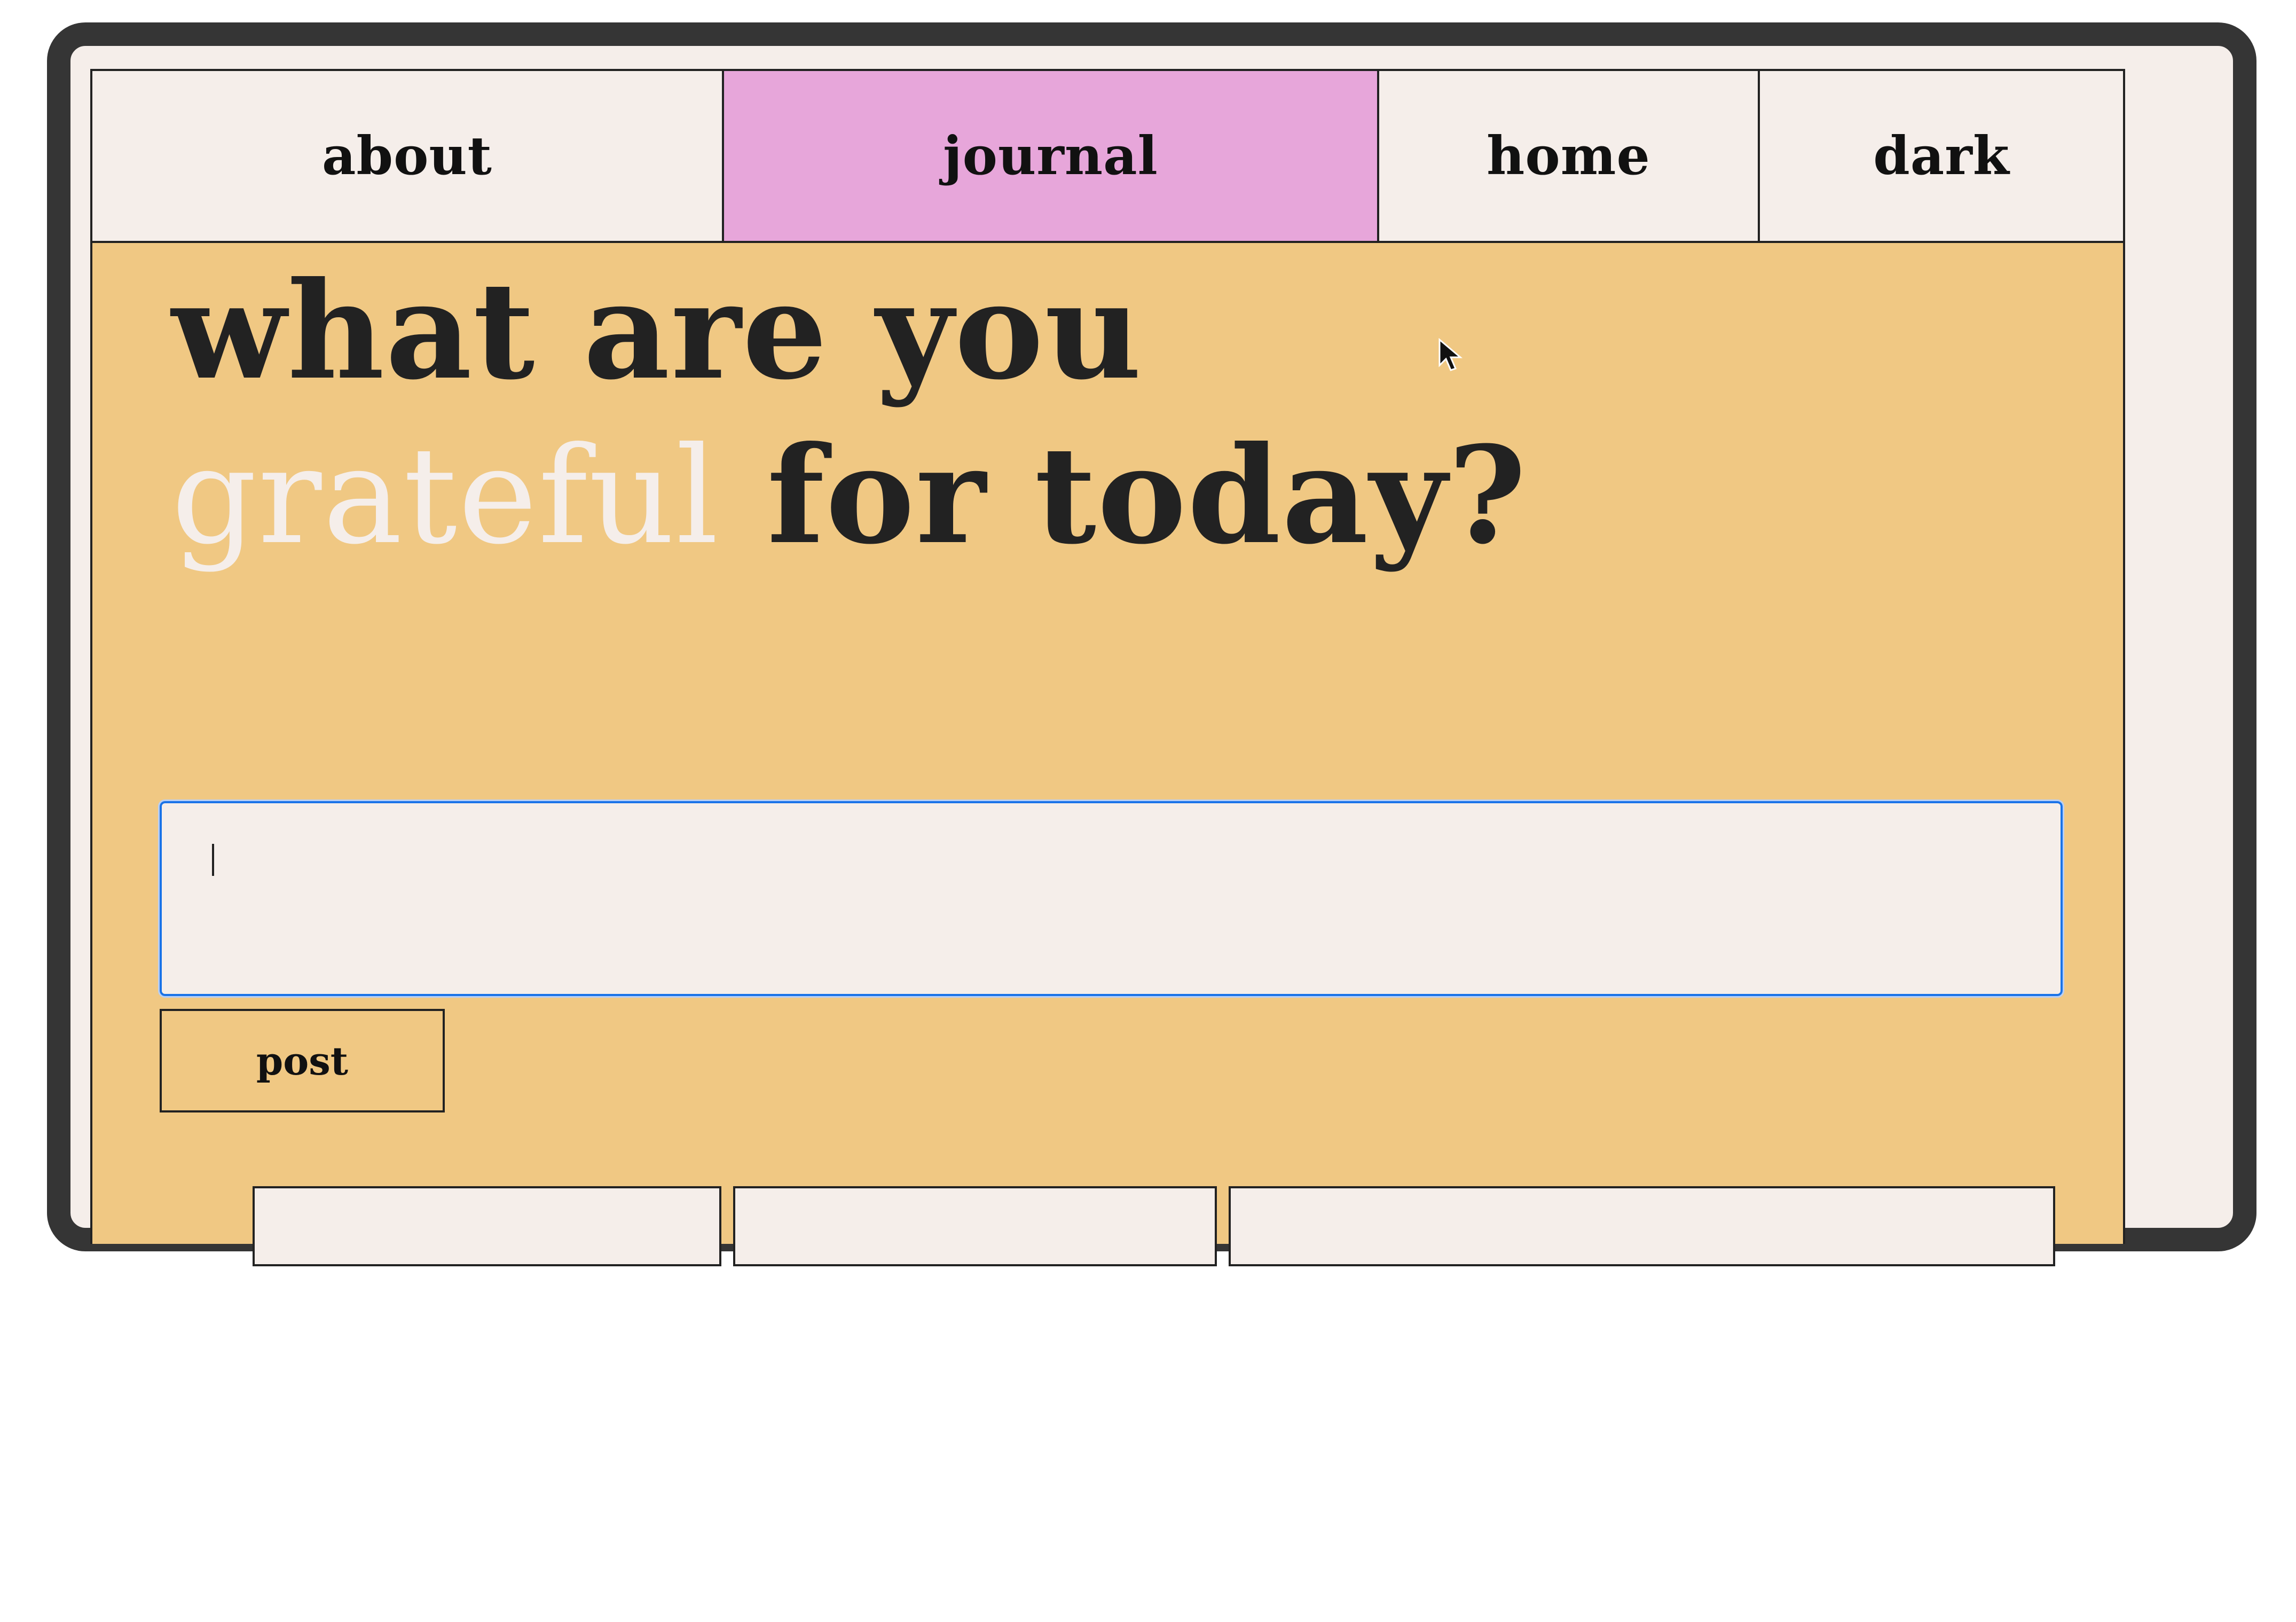  What do you see at coordinates (1051, 156) in the screenshot?
I see `nav-journal: journal` at bounding box center [1051, 156].